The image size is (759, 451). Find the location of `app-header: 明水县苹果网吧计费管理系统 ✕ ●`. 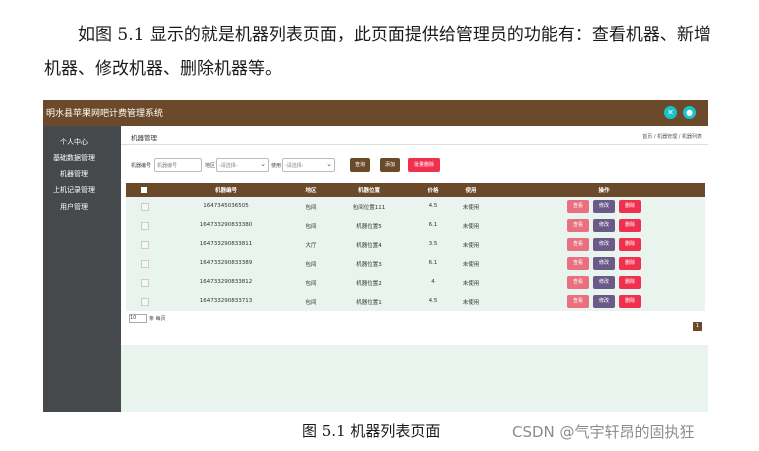

app-header: 明水县苹果网吧计费管理系统 ✕ ● is located at coordinates (375, 113).